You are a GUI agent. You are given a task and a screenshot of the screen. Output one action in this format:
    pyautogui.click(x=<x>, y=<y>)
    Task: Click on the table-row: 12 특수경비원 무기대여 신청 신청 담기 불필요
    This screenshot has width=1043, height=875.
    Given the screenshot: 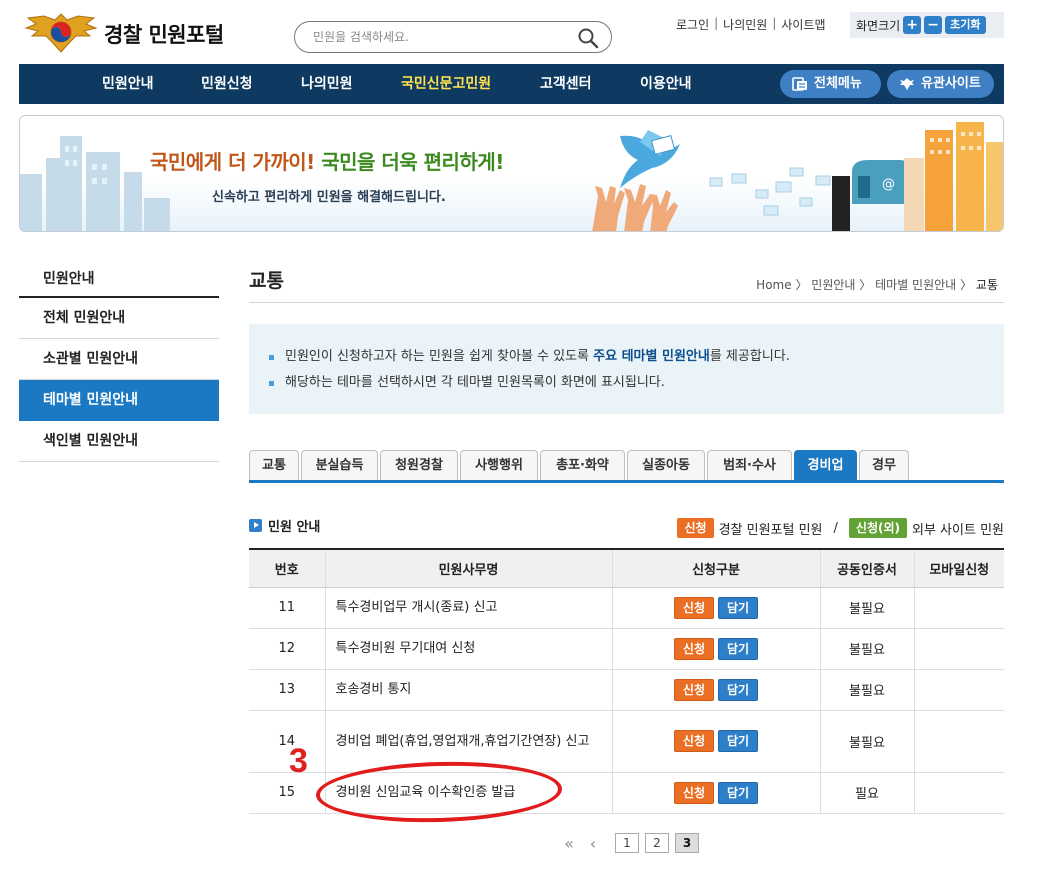 What is the action you would take?
    pyautogui.click(x=626, y=649)
    